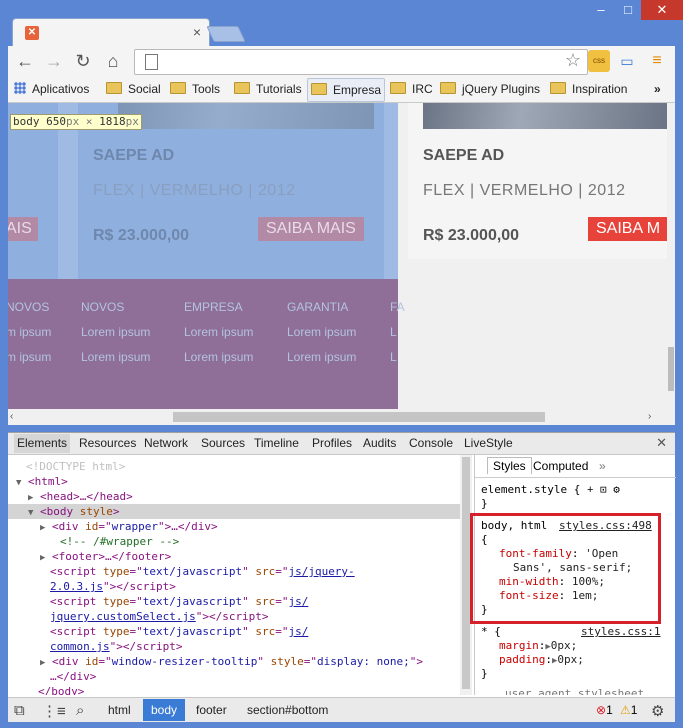 This screenshot has height=728, width=683. Describe the element at coordinates (129, 526) in the screenshot. I see `dom-node-wrapper: ▶ <div id="wrapper">…</div>` at that location.